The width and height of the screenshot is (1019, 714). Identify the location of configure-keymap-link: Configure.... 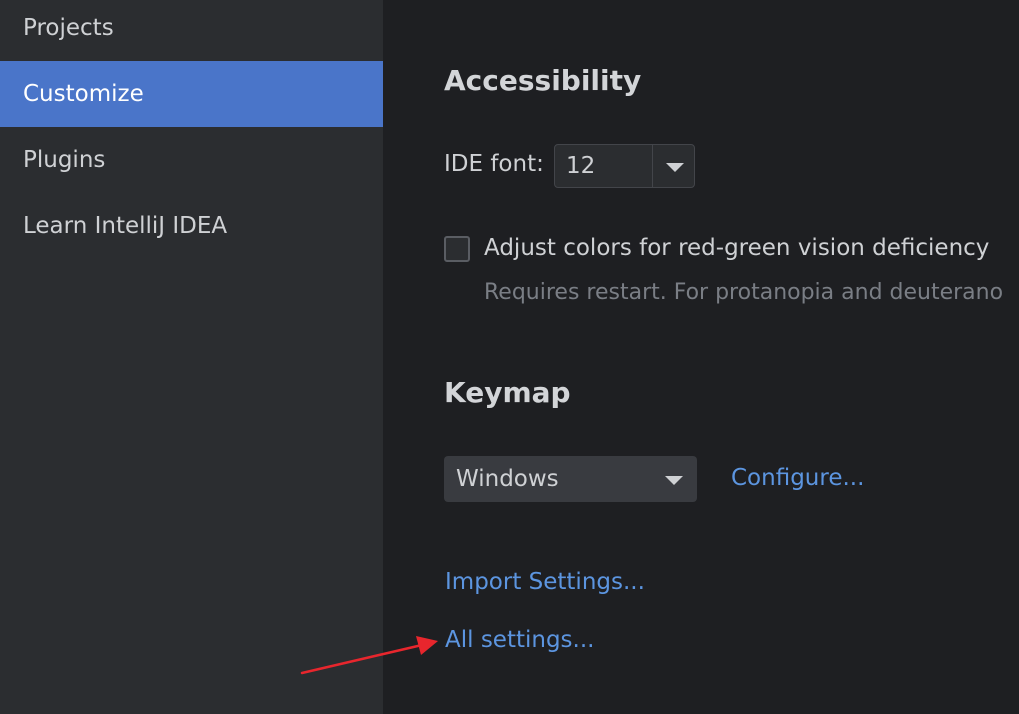
(797, 478).